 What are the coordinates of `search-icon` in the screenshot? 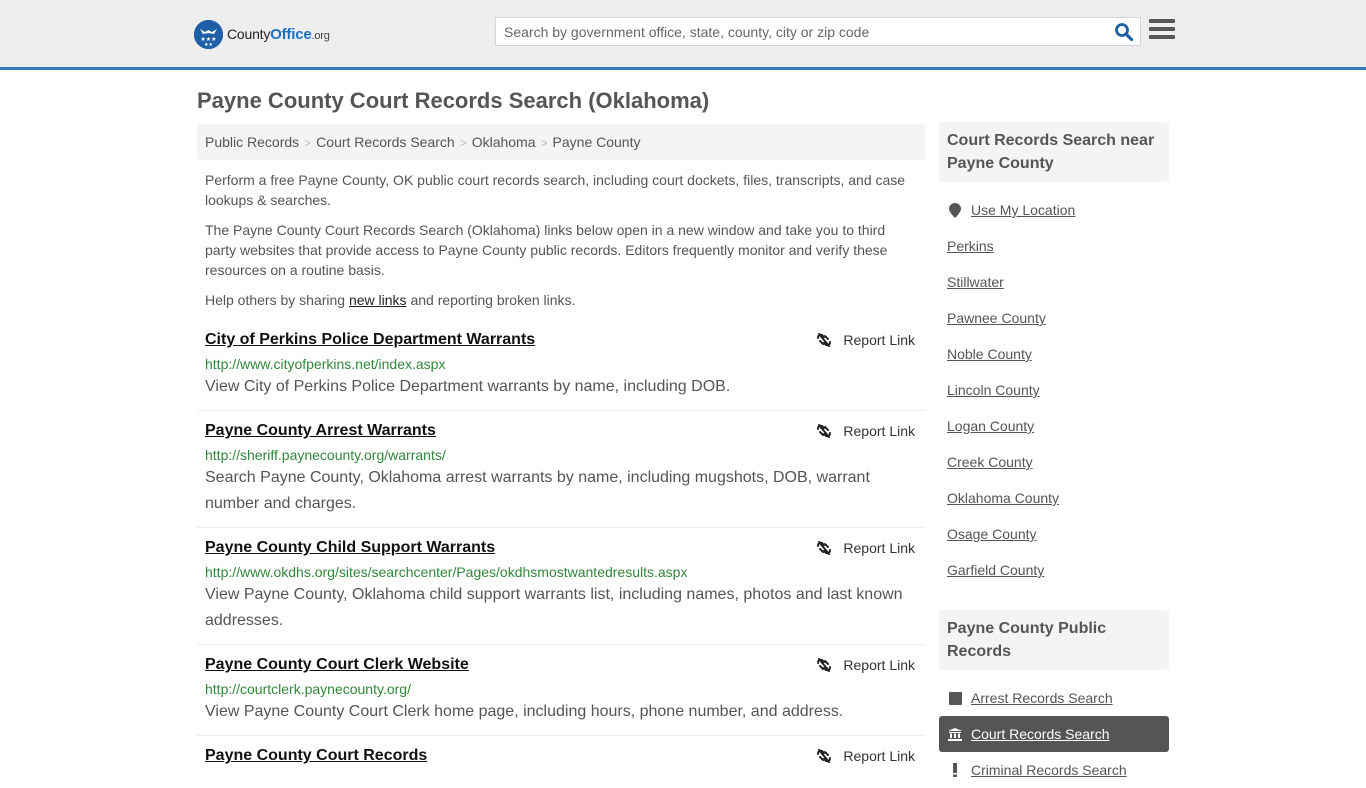 It's located at (1124, 32).